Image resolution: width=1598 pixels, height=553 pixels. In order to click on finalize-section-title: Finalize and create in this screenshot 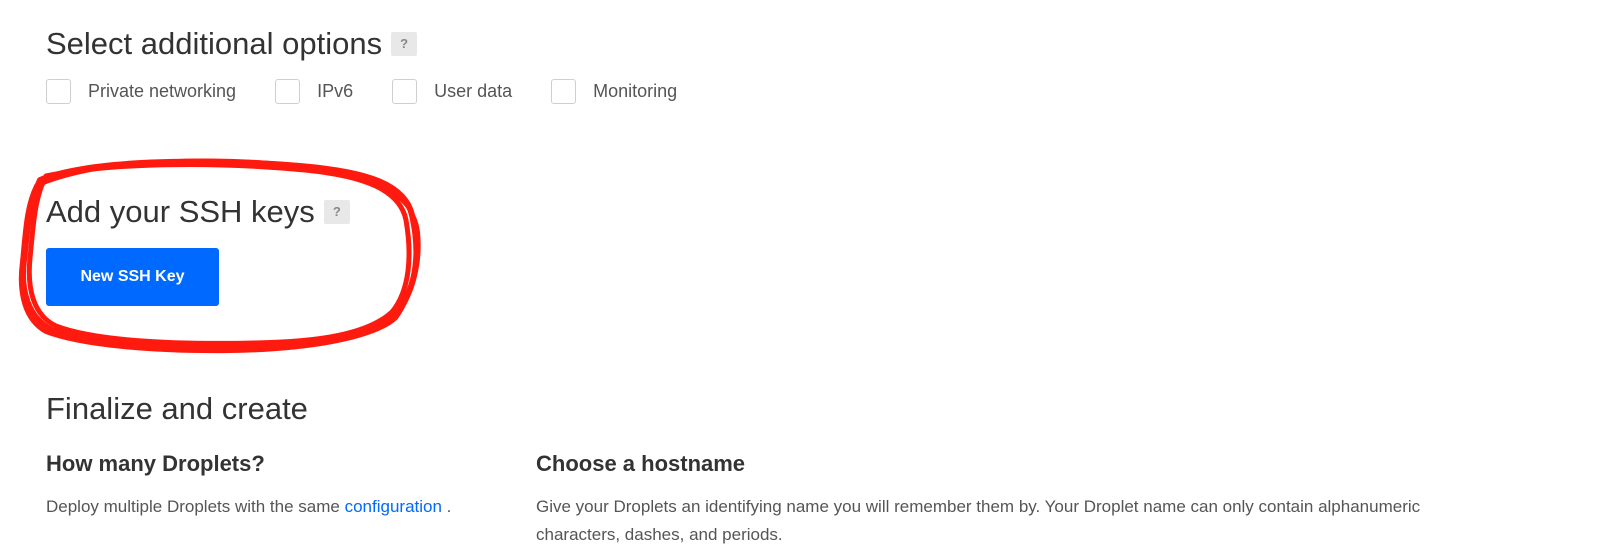, I will do `click(177, 409)`.